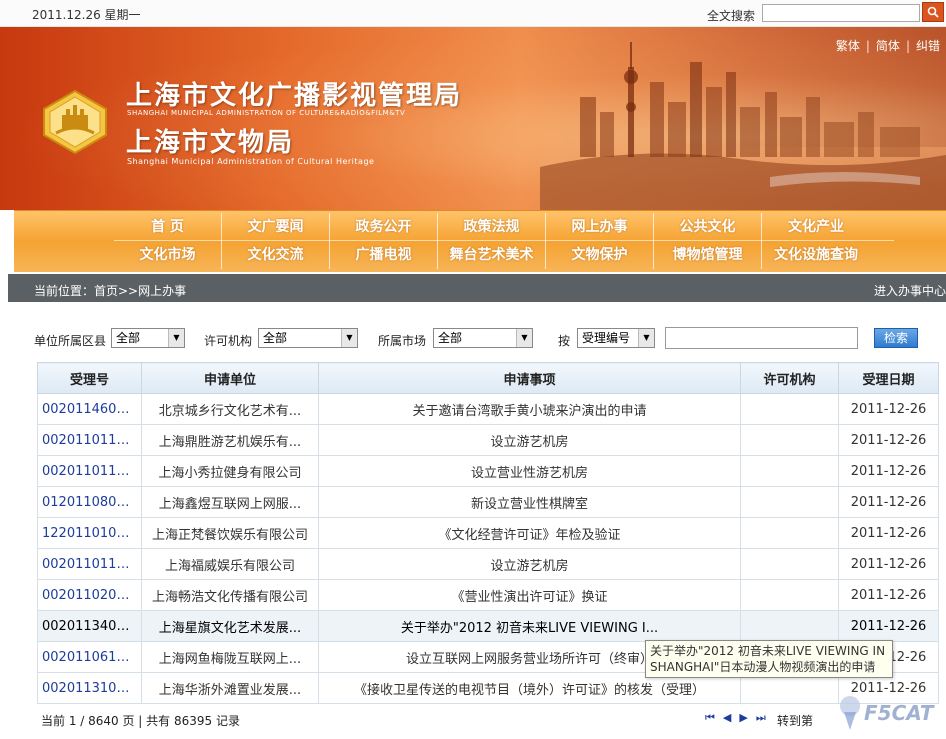 The width and height of the screenshot is (946, 739). Describe the element at coordinates (89, 502) in the screenshot. I see `cell-application-id: 012011080079` at that location.